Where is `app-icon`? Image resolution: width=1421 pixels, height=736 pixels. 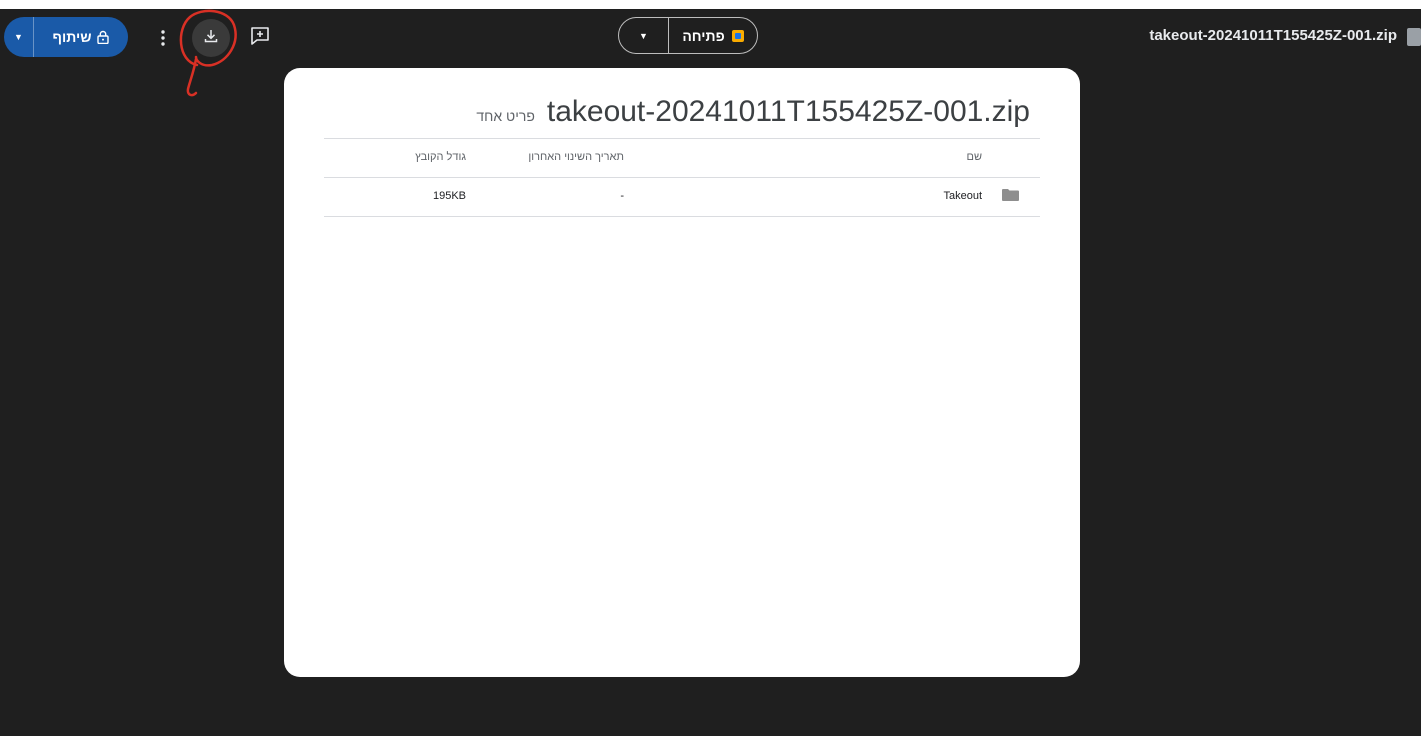
app-icon is located at coordinates (737, 35).